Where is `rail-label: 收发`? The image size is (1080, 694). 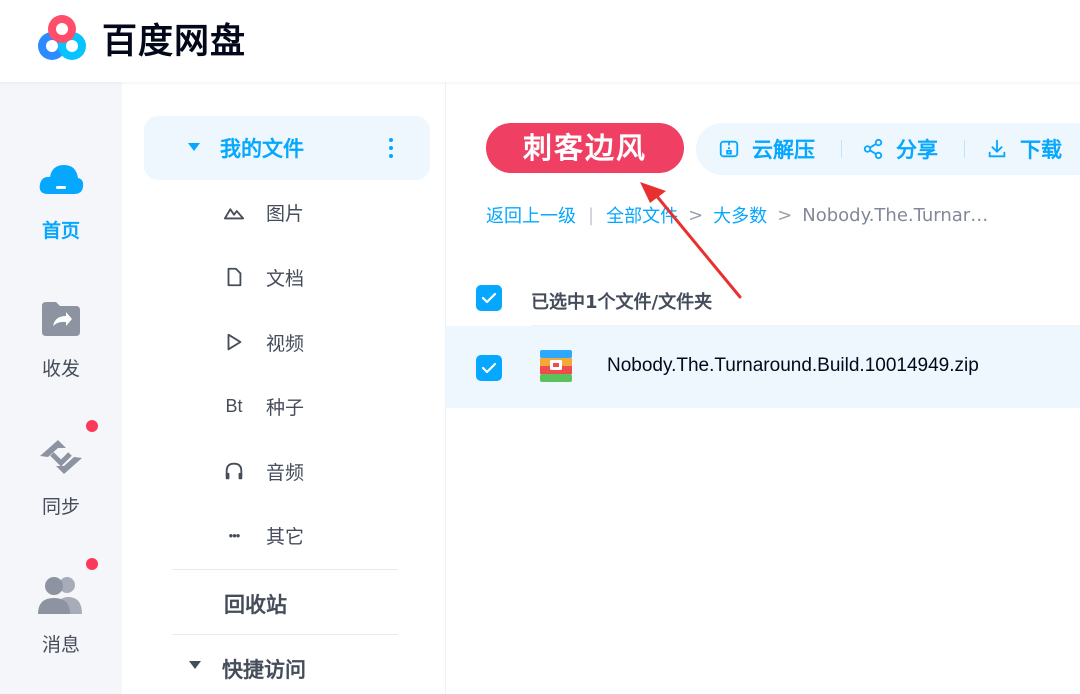 rail-label: 收发 is located at coordinates (60, 369).